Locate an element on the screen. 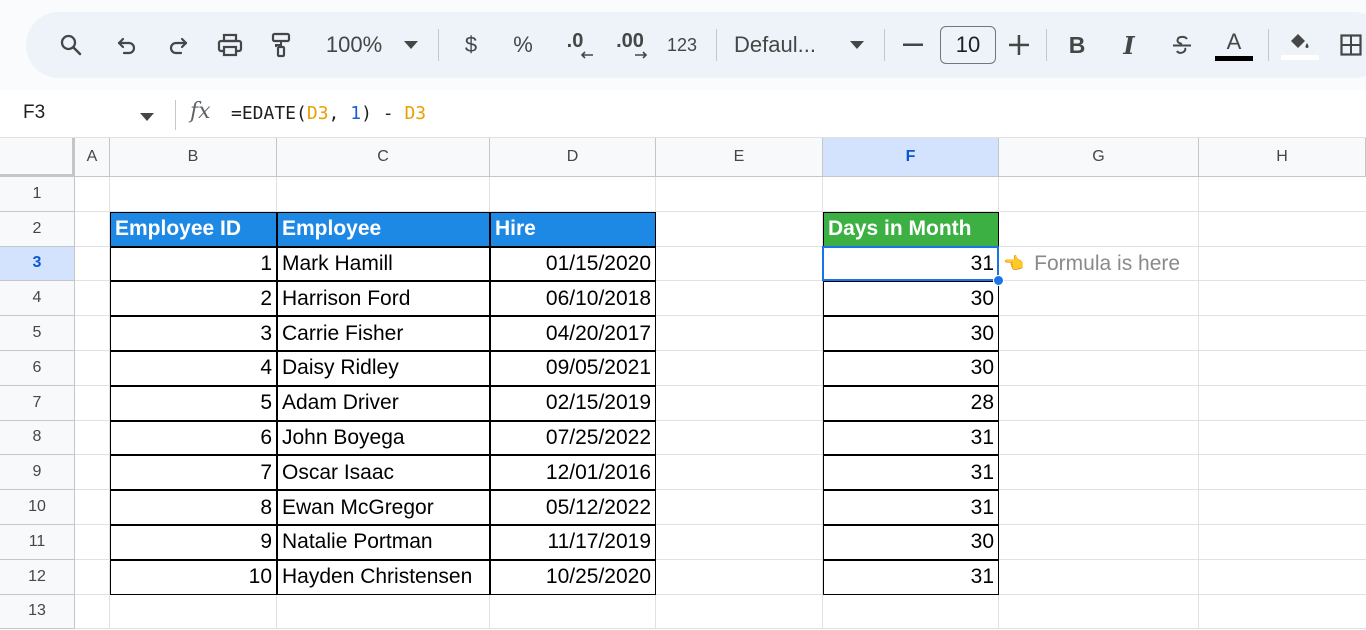  row-header-9: 9 is located at coordinates (37, 473).